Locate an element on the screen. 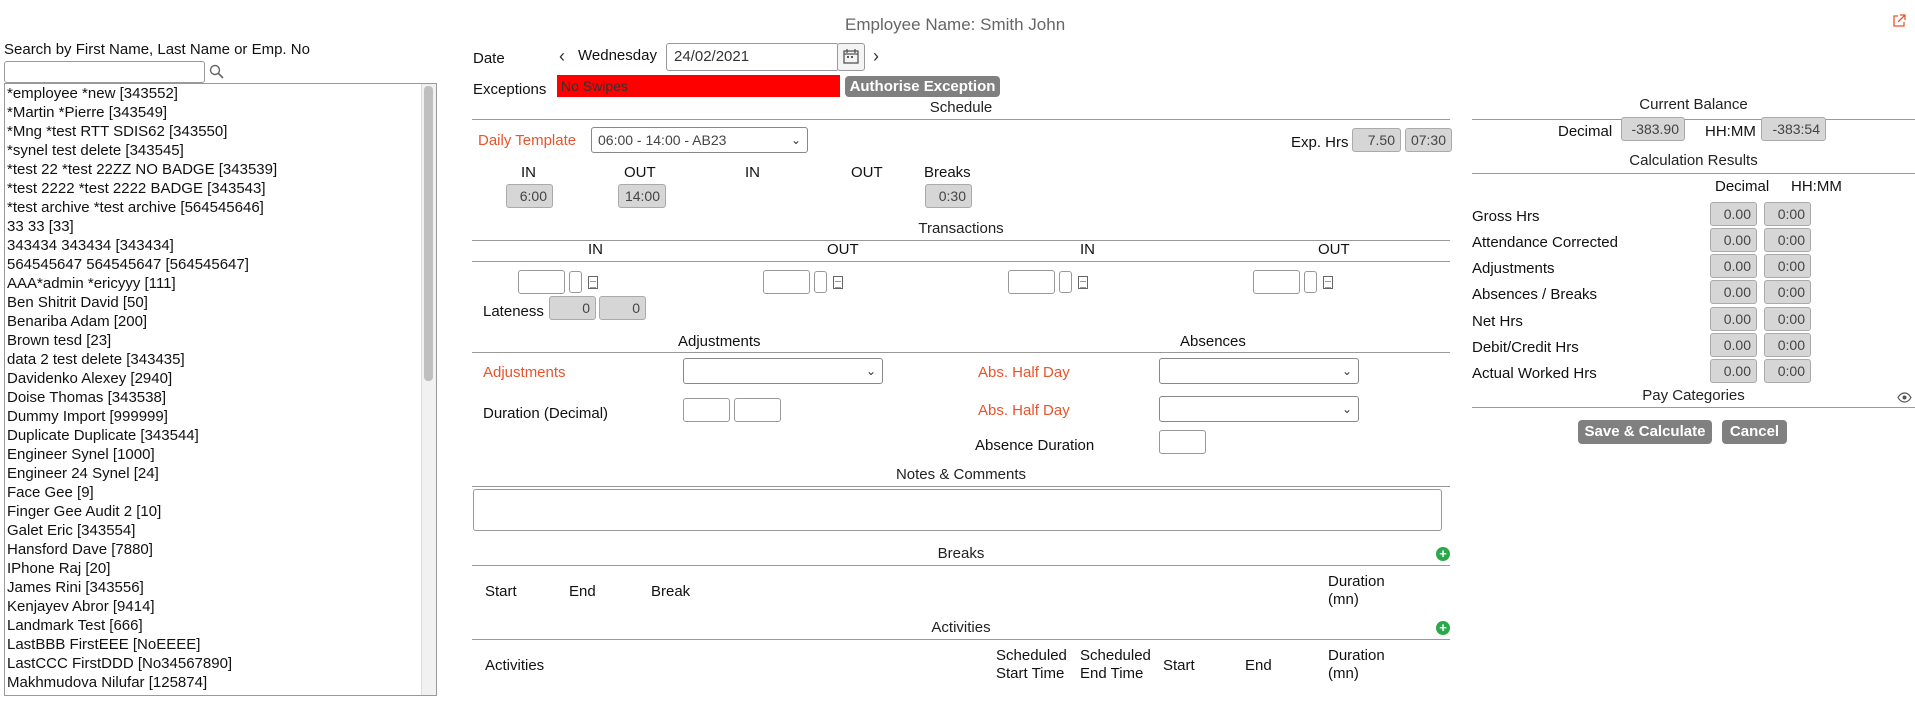 The width and height of the screenshot is (1915, 725). employee-list-scrollbar is located at coordinates (428, 389).